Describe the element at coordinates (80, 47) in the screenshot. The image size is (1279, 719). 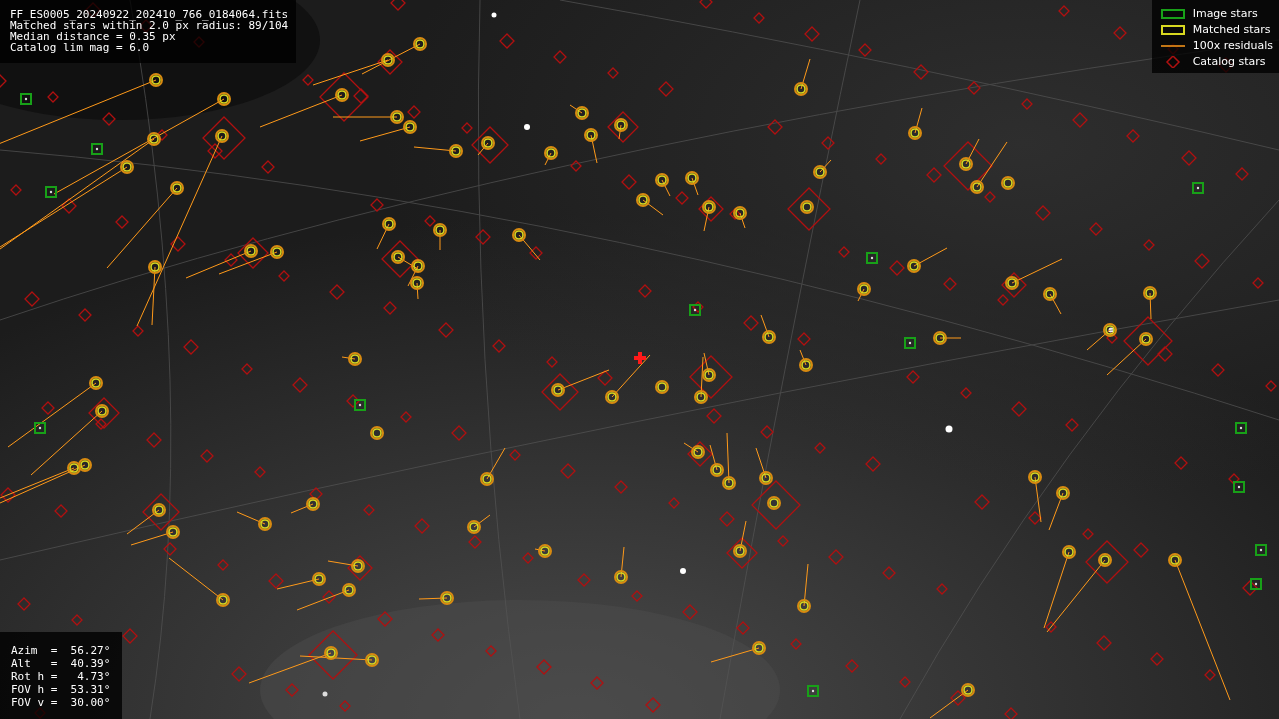
I see `info-text: Catalog lim mag = 6.0` at that location.